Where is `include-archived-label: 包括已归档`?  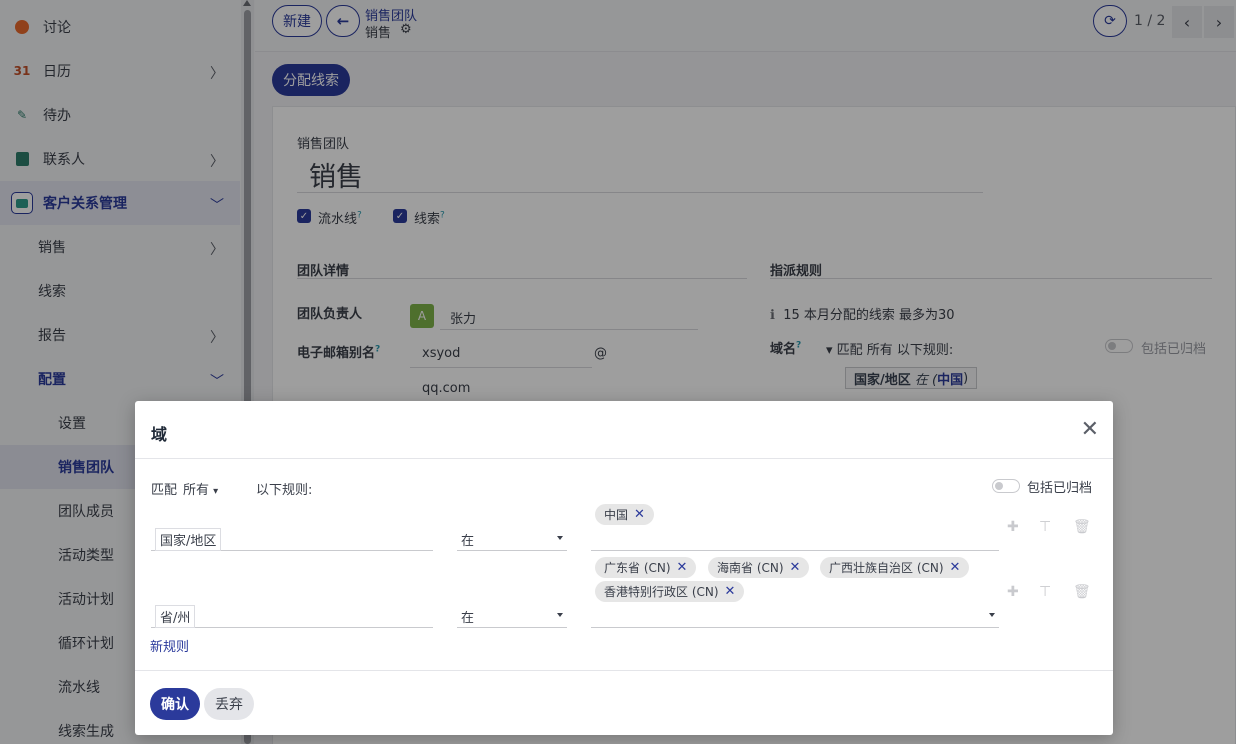 include-archived-label: 包括已归档 is located at coordinates (1060, 488).